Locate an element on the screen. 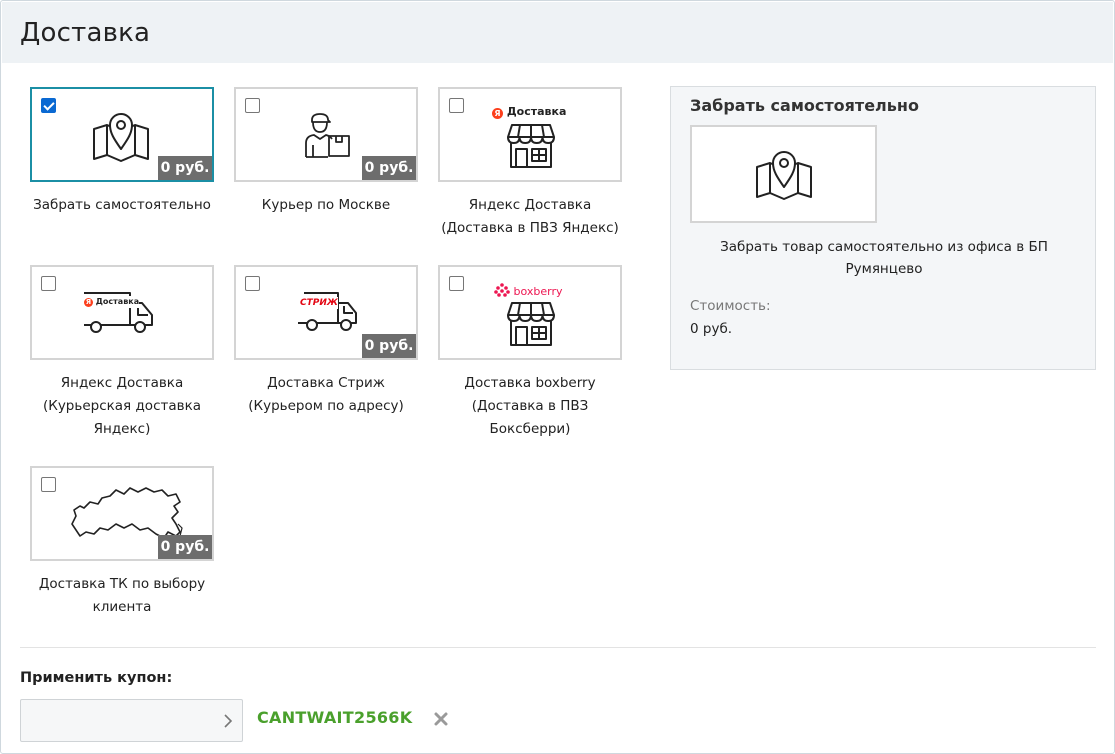 The height and width of the screenshot is (754, 1115). truck-icon is located at coordinates (327, 311).